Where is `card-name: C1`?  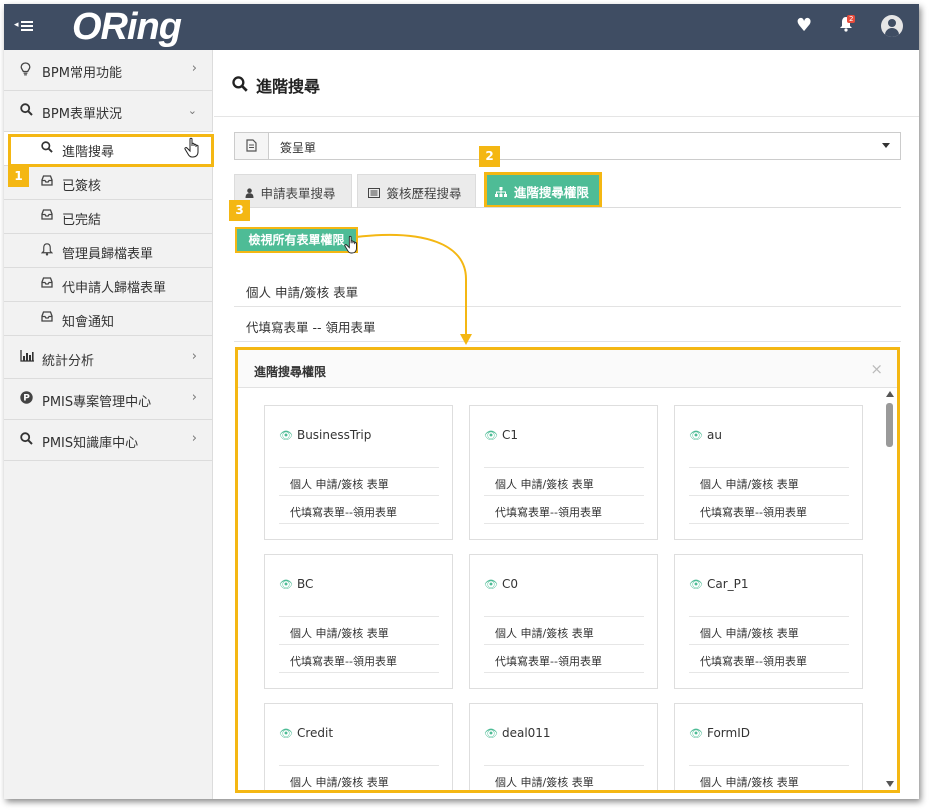
card-name: C1 is located at coordinates (510, 435).